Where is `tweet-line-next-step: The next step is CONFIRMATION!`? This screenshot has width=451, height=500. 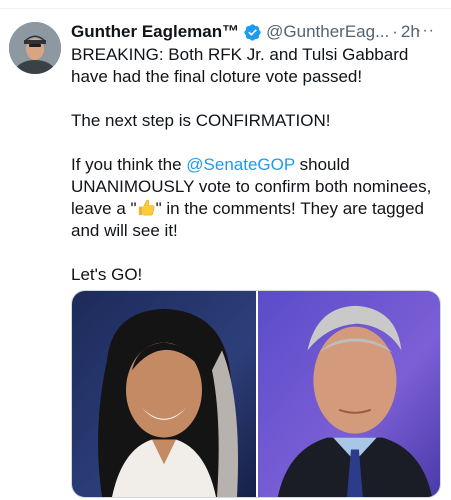 tweet-line-next-step: The next step is CONFIRMATION! is located at coordinates (201, 120).